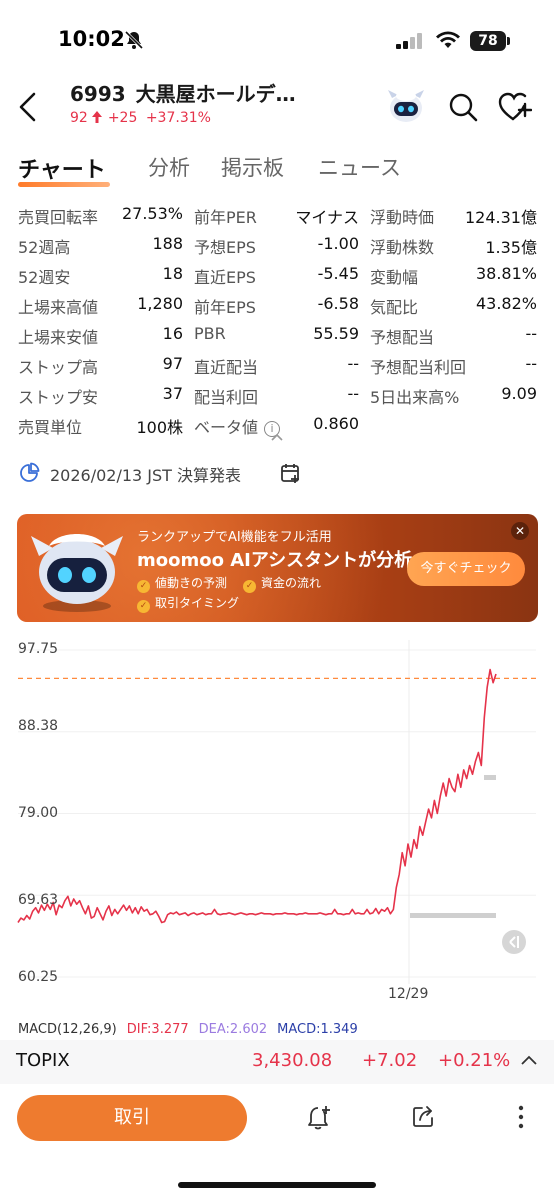 The image size is (554, 1200). Describe the element at coordinates (488, 41) in the screenshot. I see `battery-indicator: 78` at that location.